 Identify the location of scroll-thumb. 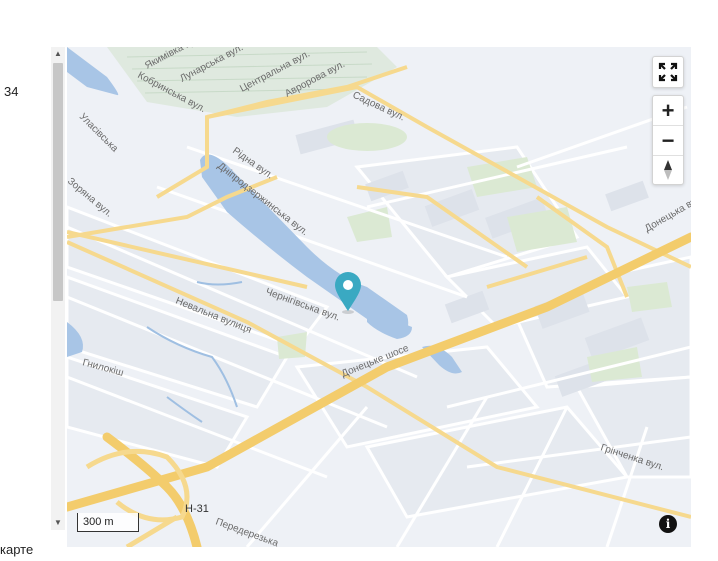
(58, 182).